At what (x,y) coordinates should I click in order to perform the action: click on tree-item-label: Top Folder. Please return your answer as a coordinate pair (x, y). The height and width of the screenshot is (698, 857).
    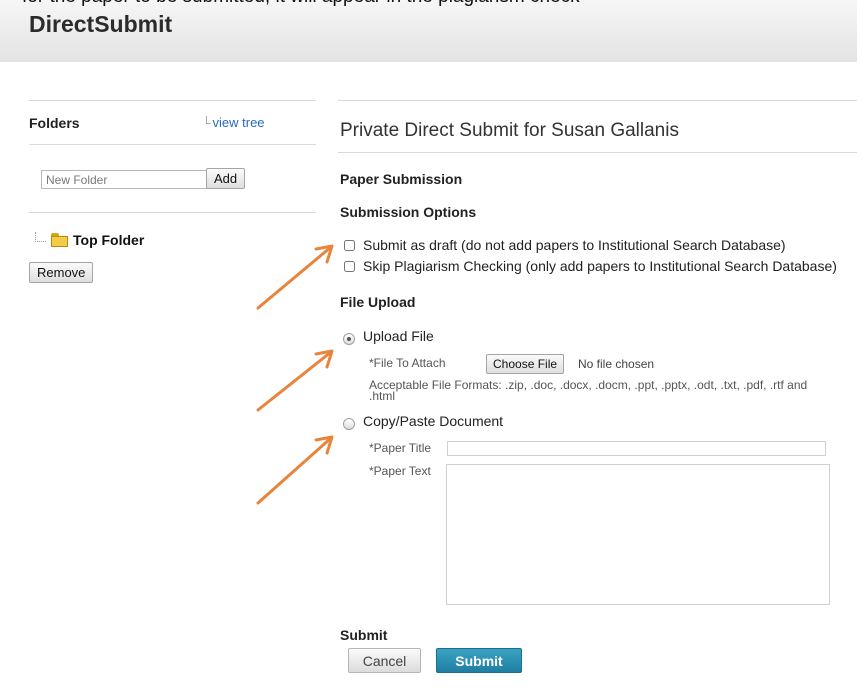
    Looking at the image, I should click on (108, 240).